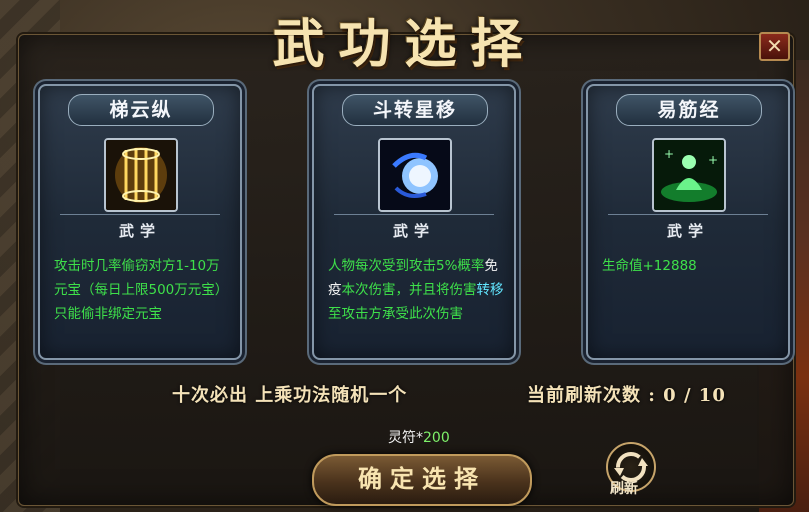  Describe the element at coordinates (415, 175) in the screenshot. I see `blue-orb-icon` at that location.